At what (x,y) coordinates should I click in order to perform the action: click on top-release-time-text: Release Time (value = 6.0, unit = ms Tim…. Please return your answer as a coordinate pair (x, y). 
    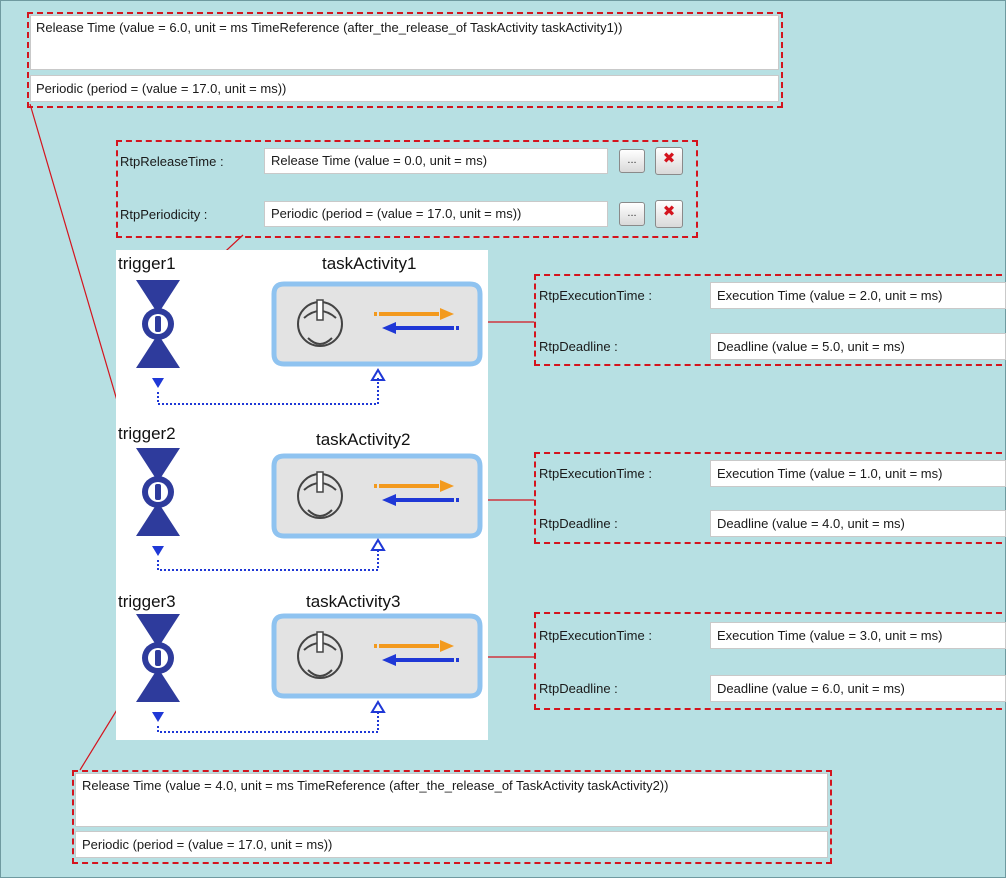
    Looking at the image, I should click on (329, 27).